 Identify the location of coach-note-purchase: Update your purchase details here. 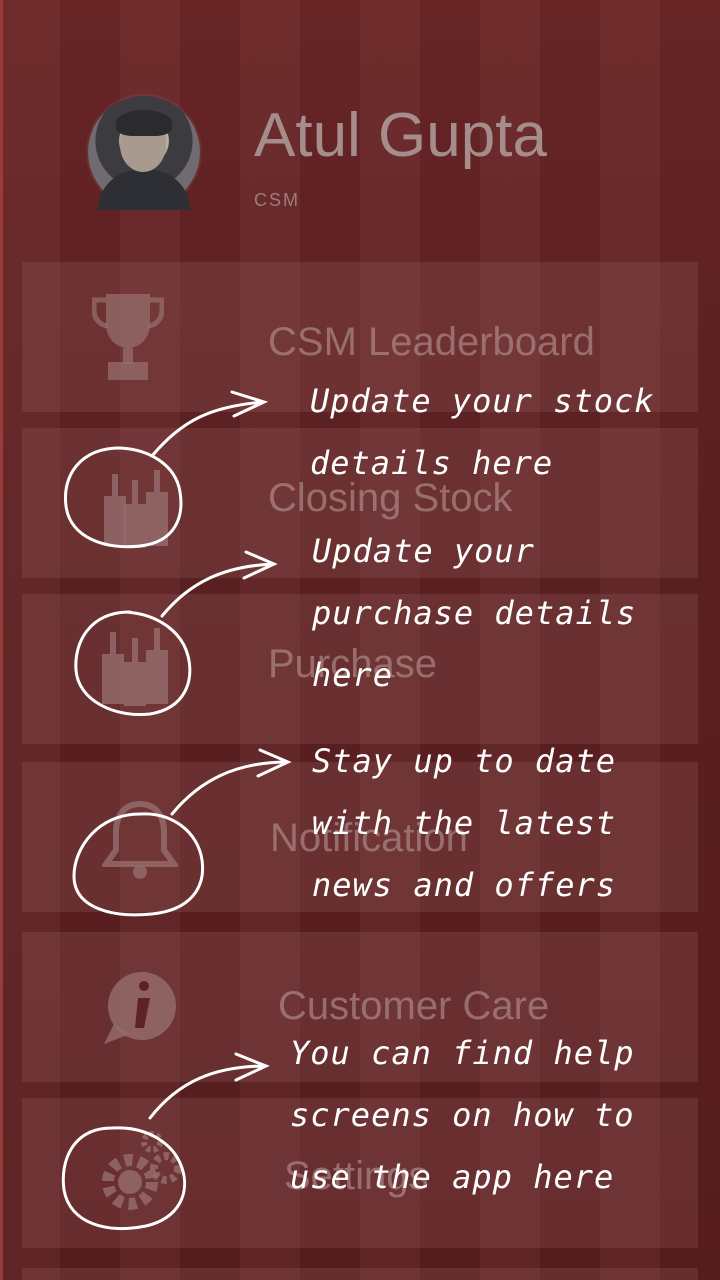
(474, 613).